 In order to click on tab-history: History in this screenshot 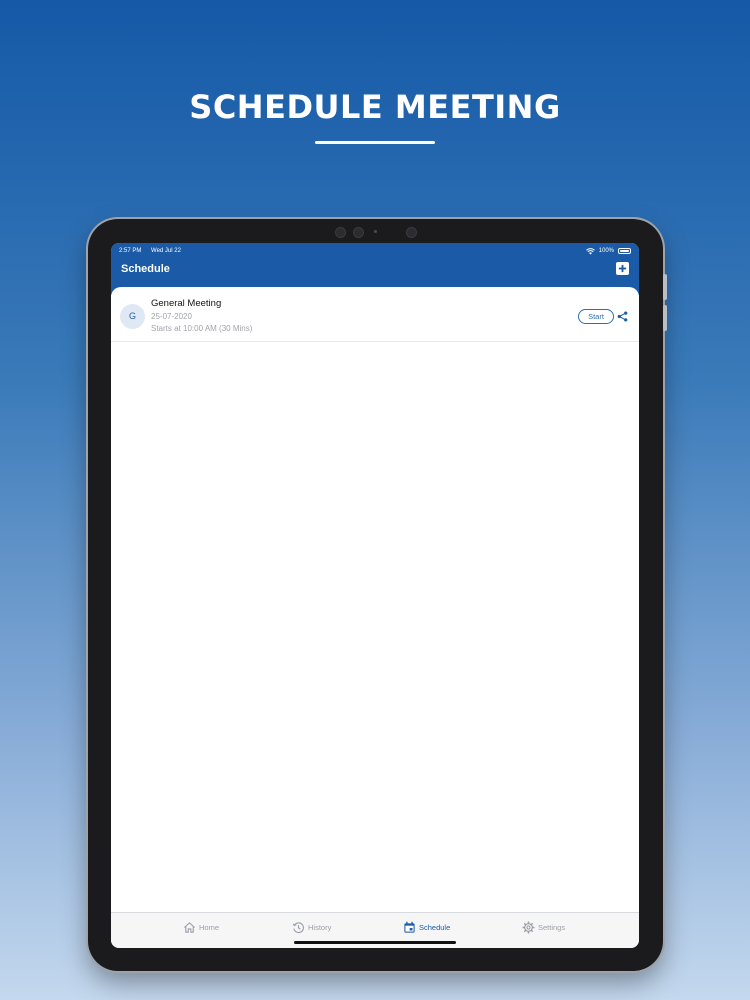, I will do `click(311, 927)`.